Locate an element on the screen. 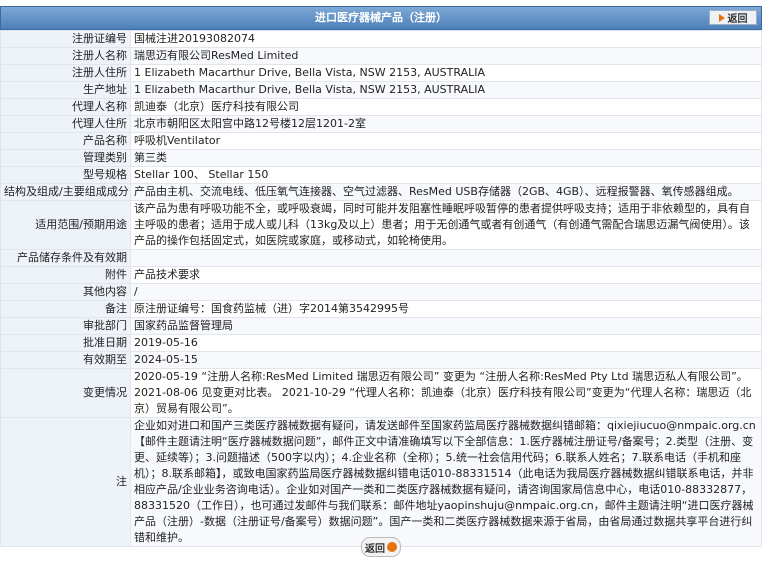  field-value: 国械注进20193082074 is located at coordinates (446, 39).